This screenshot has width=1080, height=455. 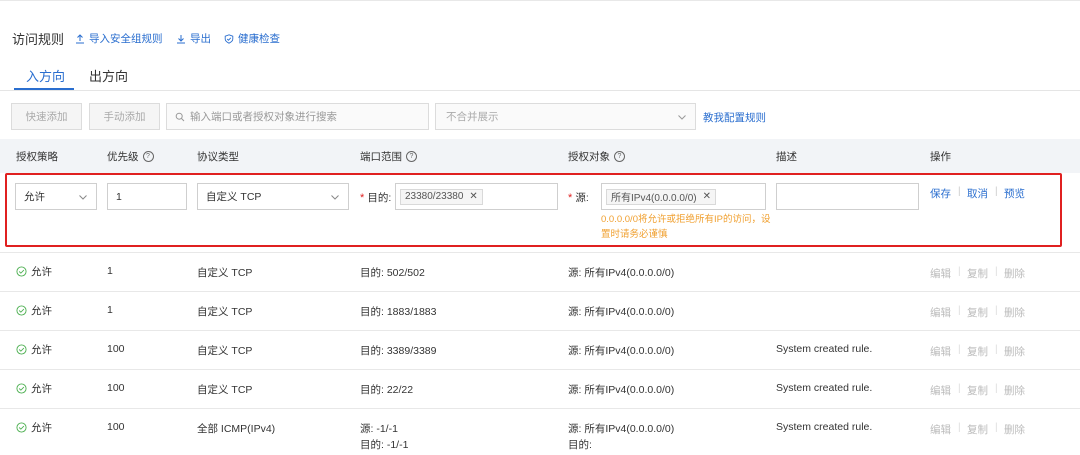 What do you see at coordinates (56, 196) in the screenshot?
I see `policy-select: 允许` at bounding box center [56, 196].